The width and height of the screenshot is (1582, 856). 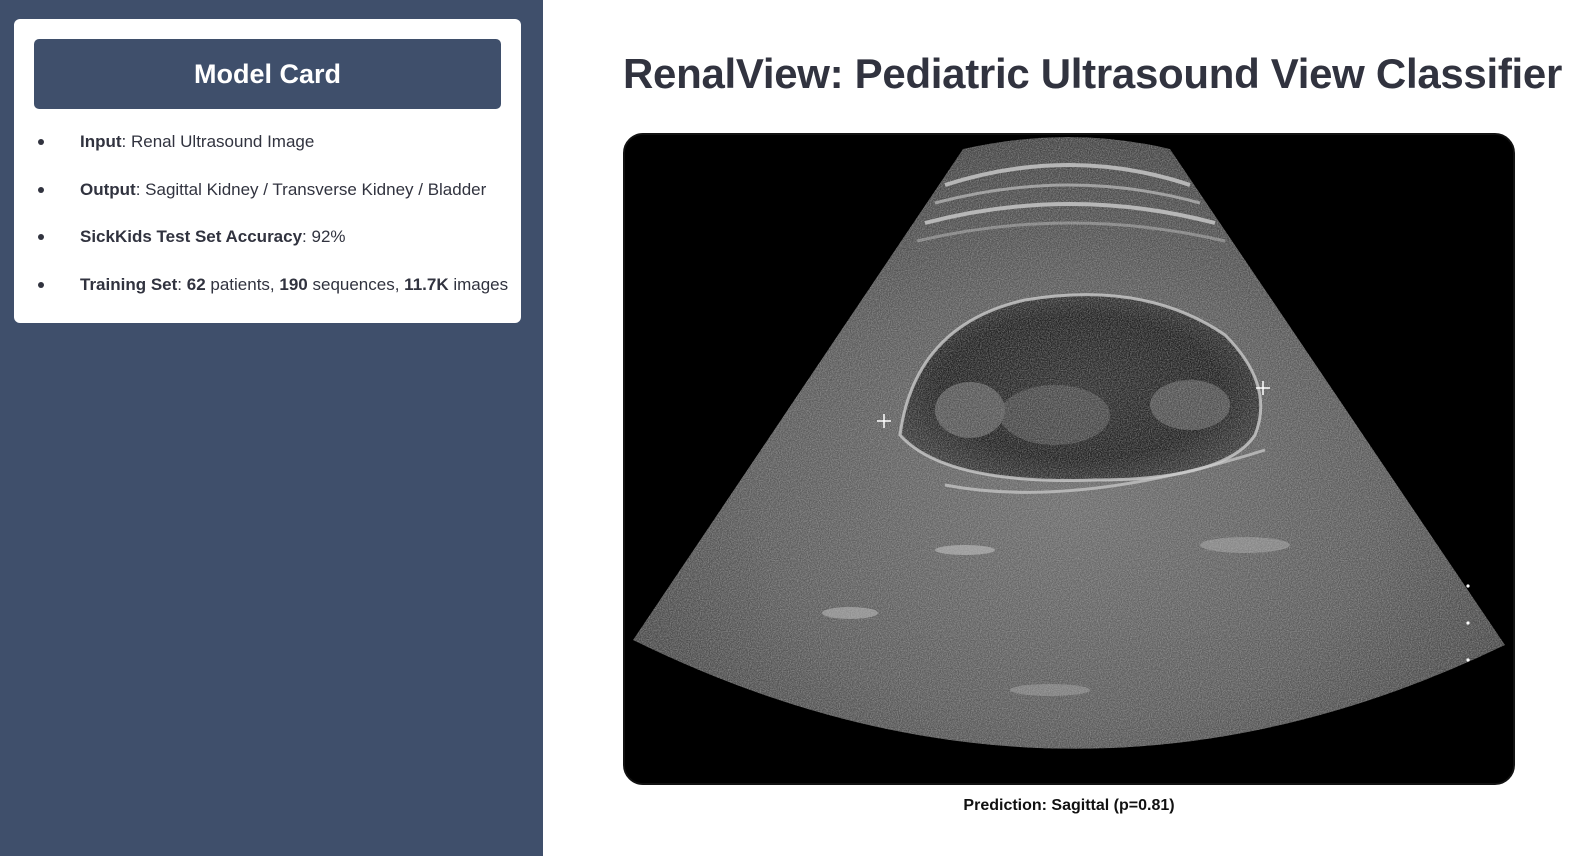 I want to click on sequences-text: sequences,, so click(x=356, y=284).